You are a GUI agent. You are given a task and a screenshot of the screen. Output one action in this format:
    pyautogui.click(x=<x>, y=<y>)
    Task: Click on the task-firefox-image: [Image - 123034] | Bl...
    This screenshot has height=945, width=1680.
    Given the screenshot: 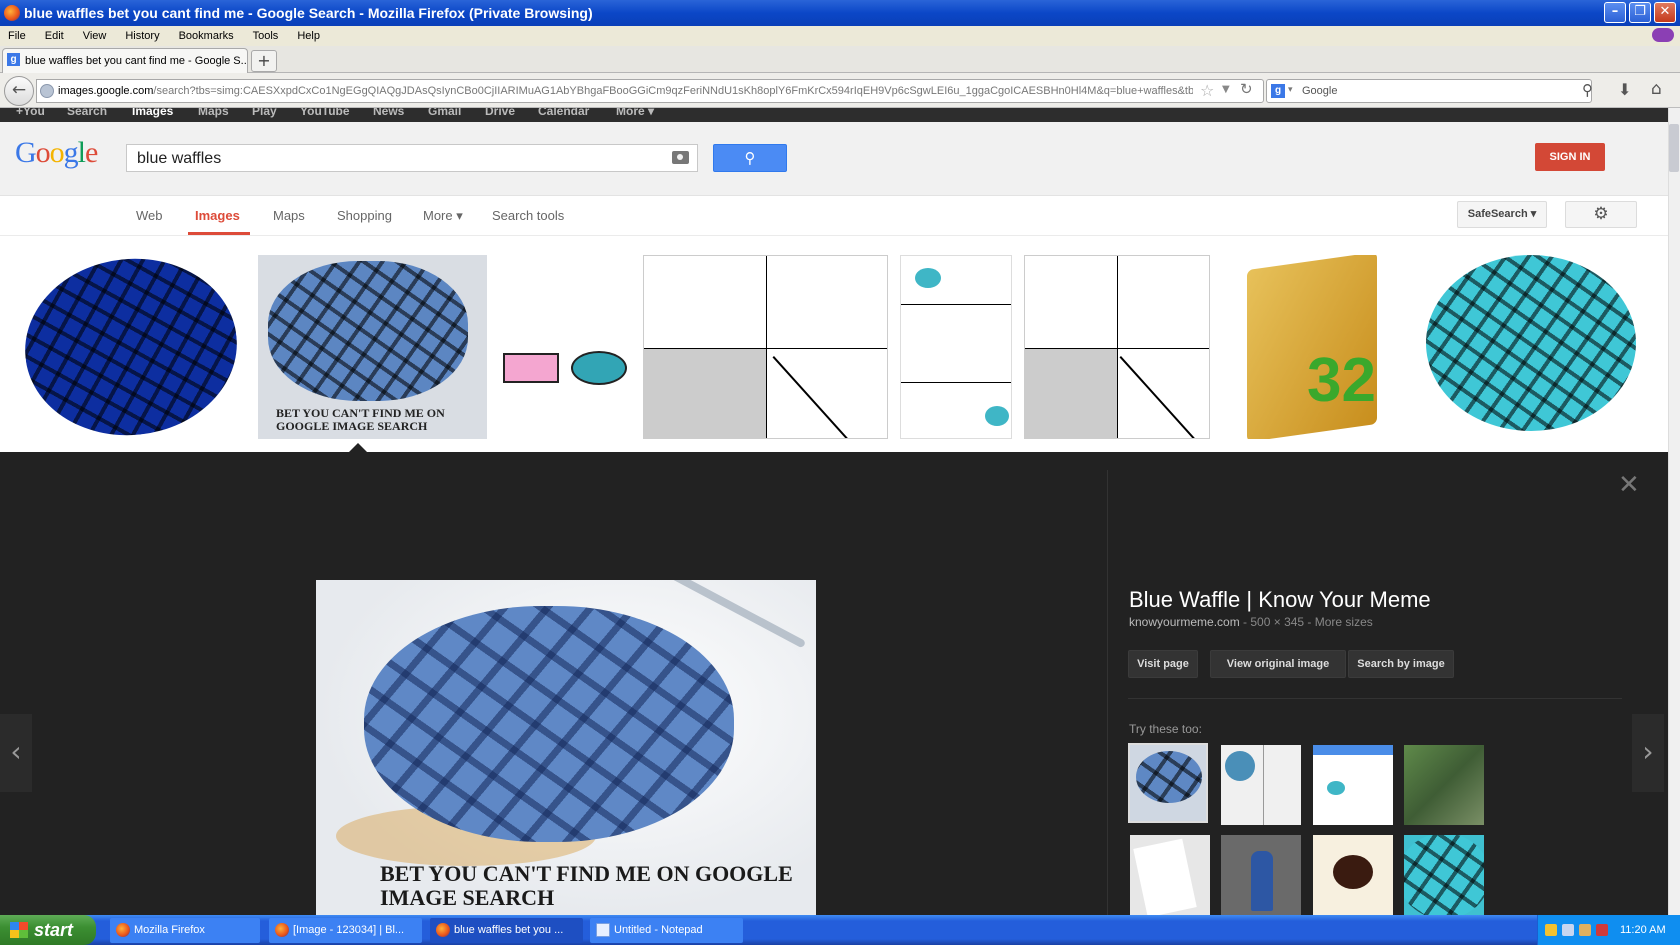 What is the action you would take?
    pyautogui.click(x=345, y=930)
    